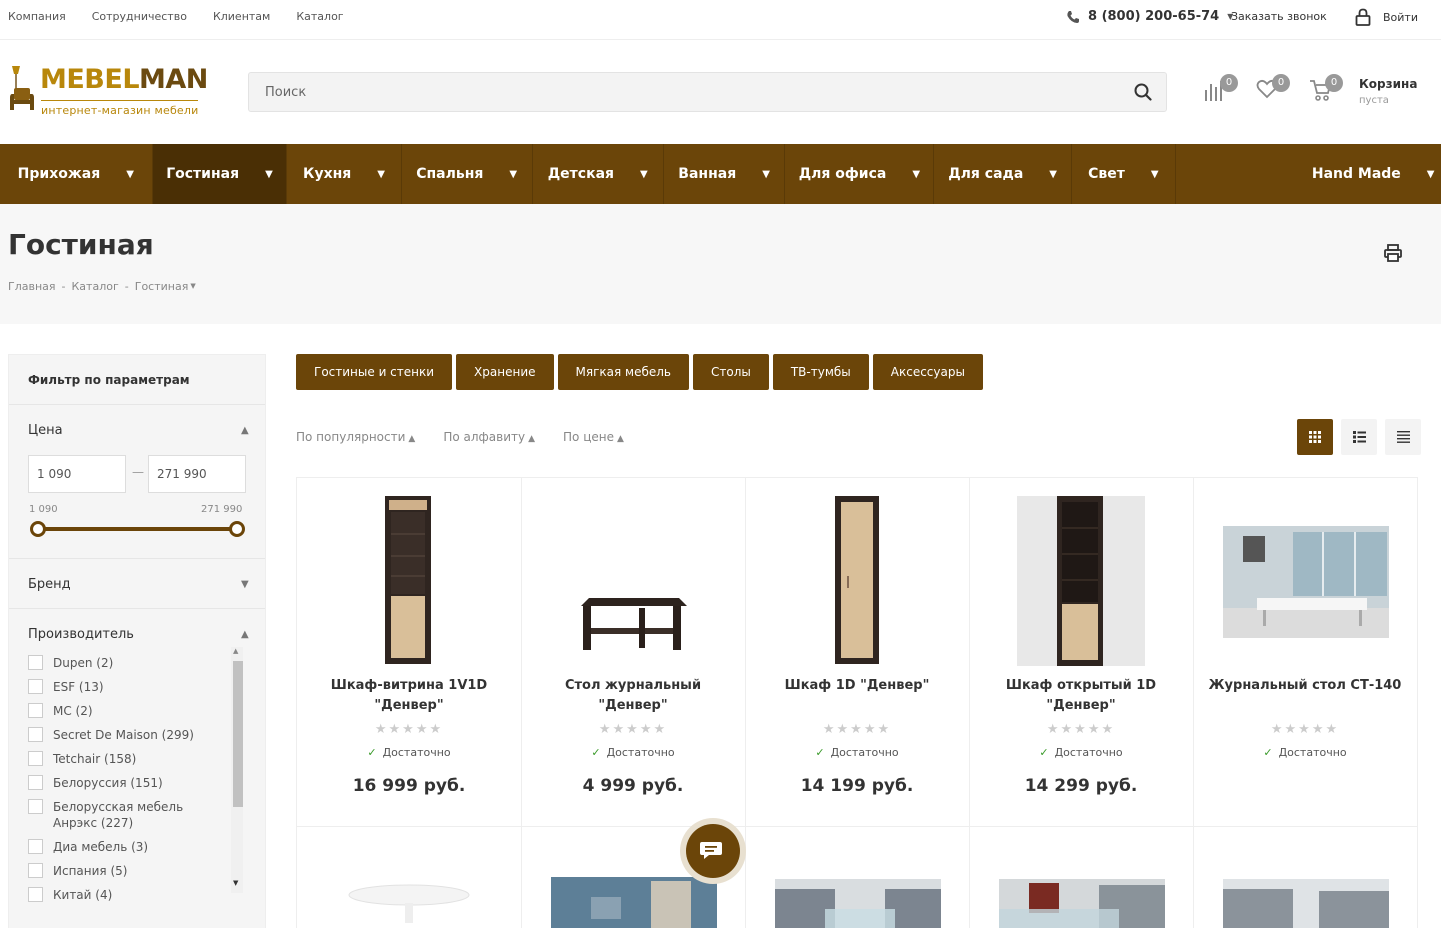 This screenshot has width=1441, height=928. What do you see at coordinates (128, 711) in the screenshot?
I see `maker-option: MC (2)` at bounding box center [128, 711].